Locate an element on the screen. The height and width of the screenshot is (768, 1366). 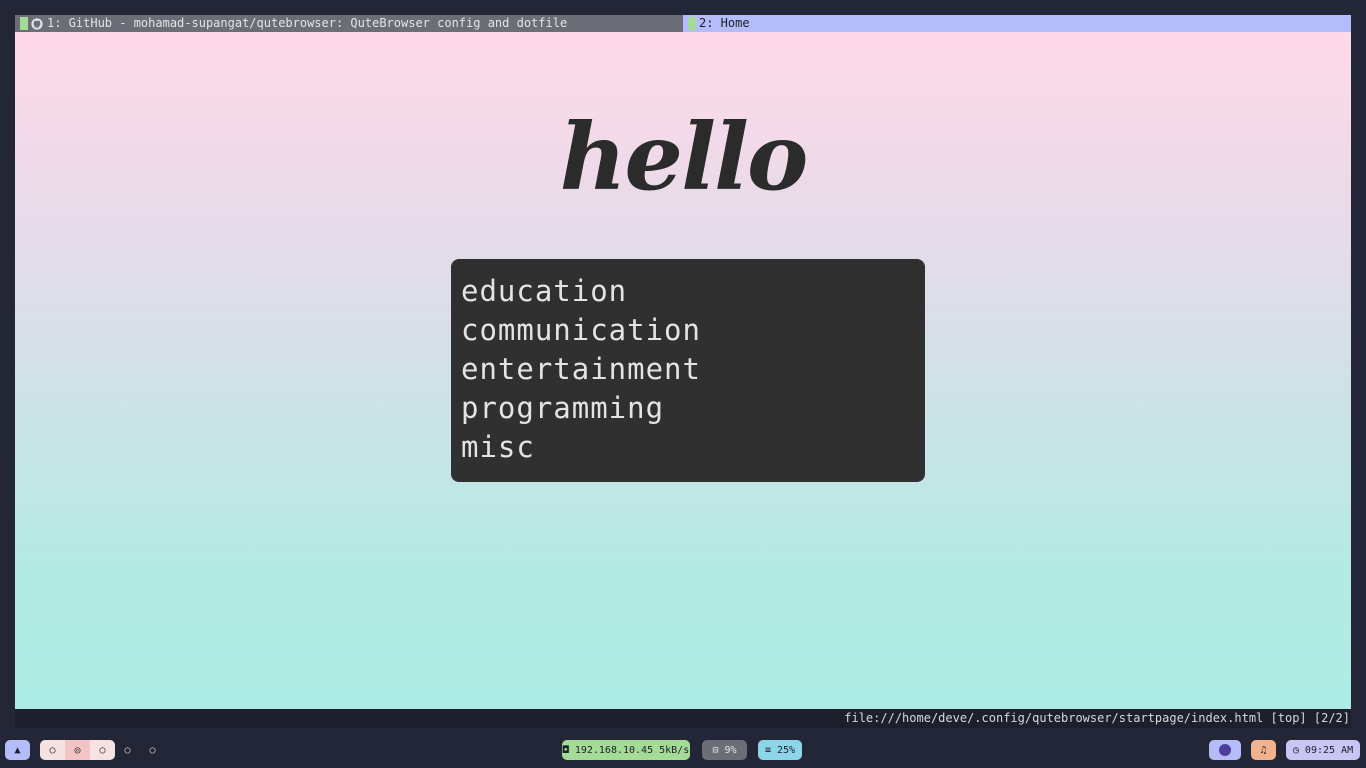
tray-app-button is located at coordinates (1225, 750).